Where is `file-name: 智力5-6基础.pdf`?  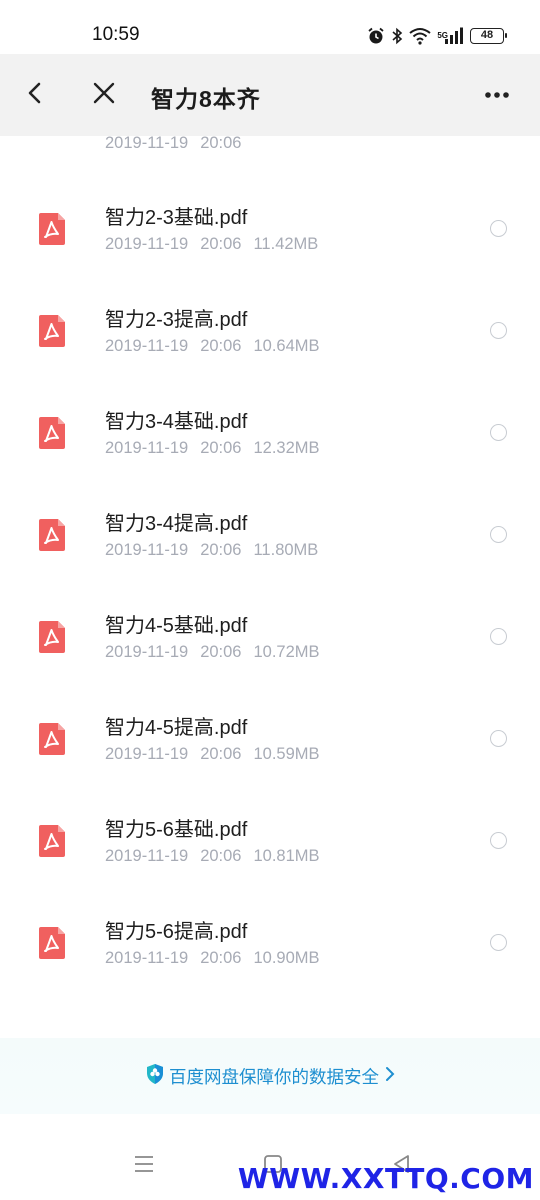
file-name: 智力5-6基础.pdf is located at coordinates (176, 830).